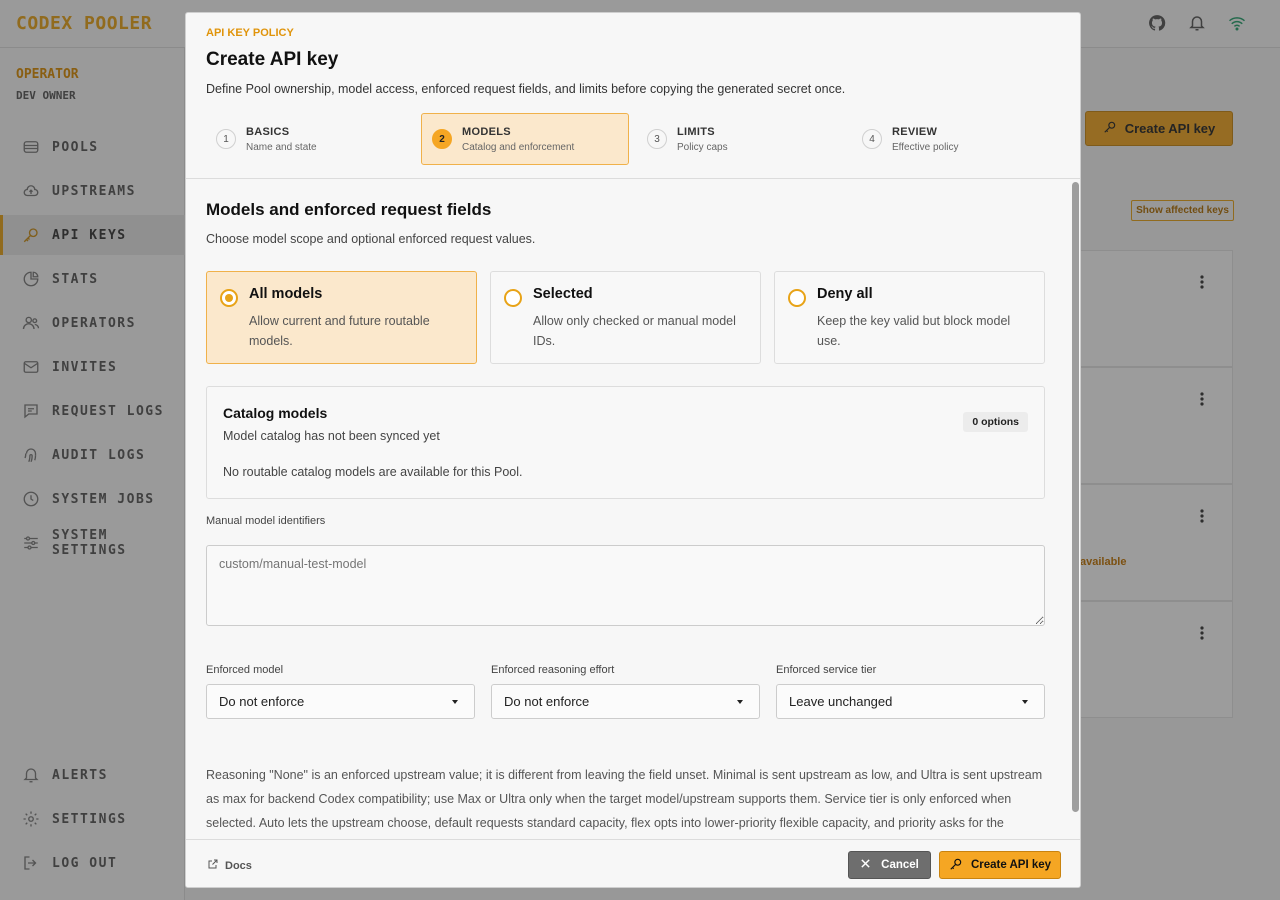  I want to click on step-title: LIMITS, so click(696, 131).